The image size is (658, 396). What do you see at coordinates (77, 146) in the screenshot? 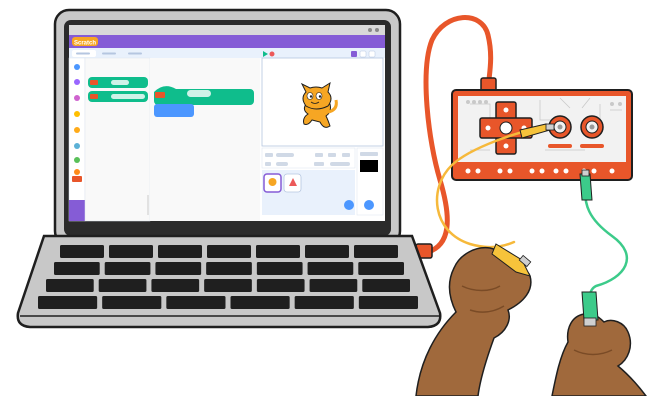
I see `category-sensing` at bounding box center [77, 146].